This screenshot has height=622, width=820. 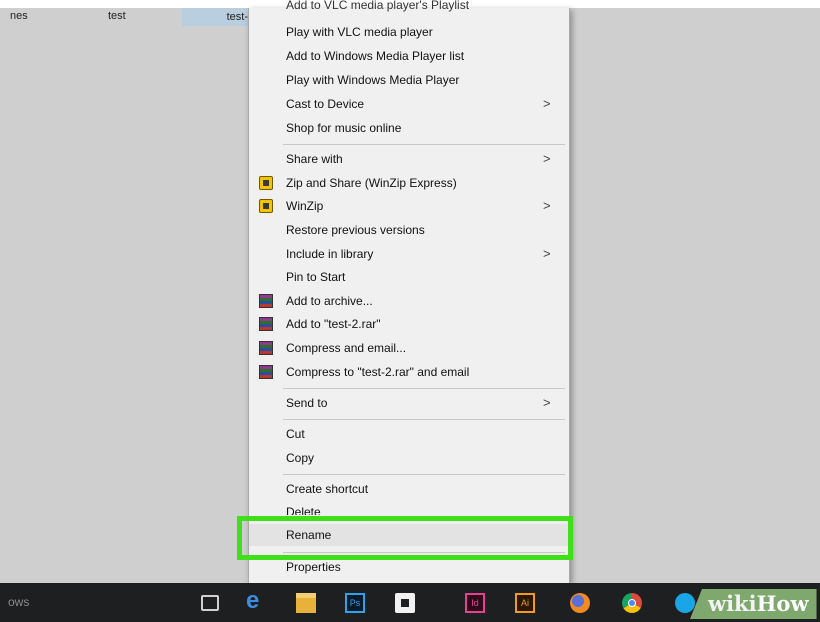 What do you see at coordinates (359, 32) in the screenshot?
I see `menu-item-label: Play with VLC media player` at bounding box center [359, 32].